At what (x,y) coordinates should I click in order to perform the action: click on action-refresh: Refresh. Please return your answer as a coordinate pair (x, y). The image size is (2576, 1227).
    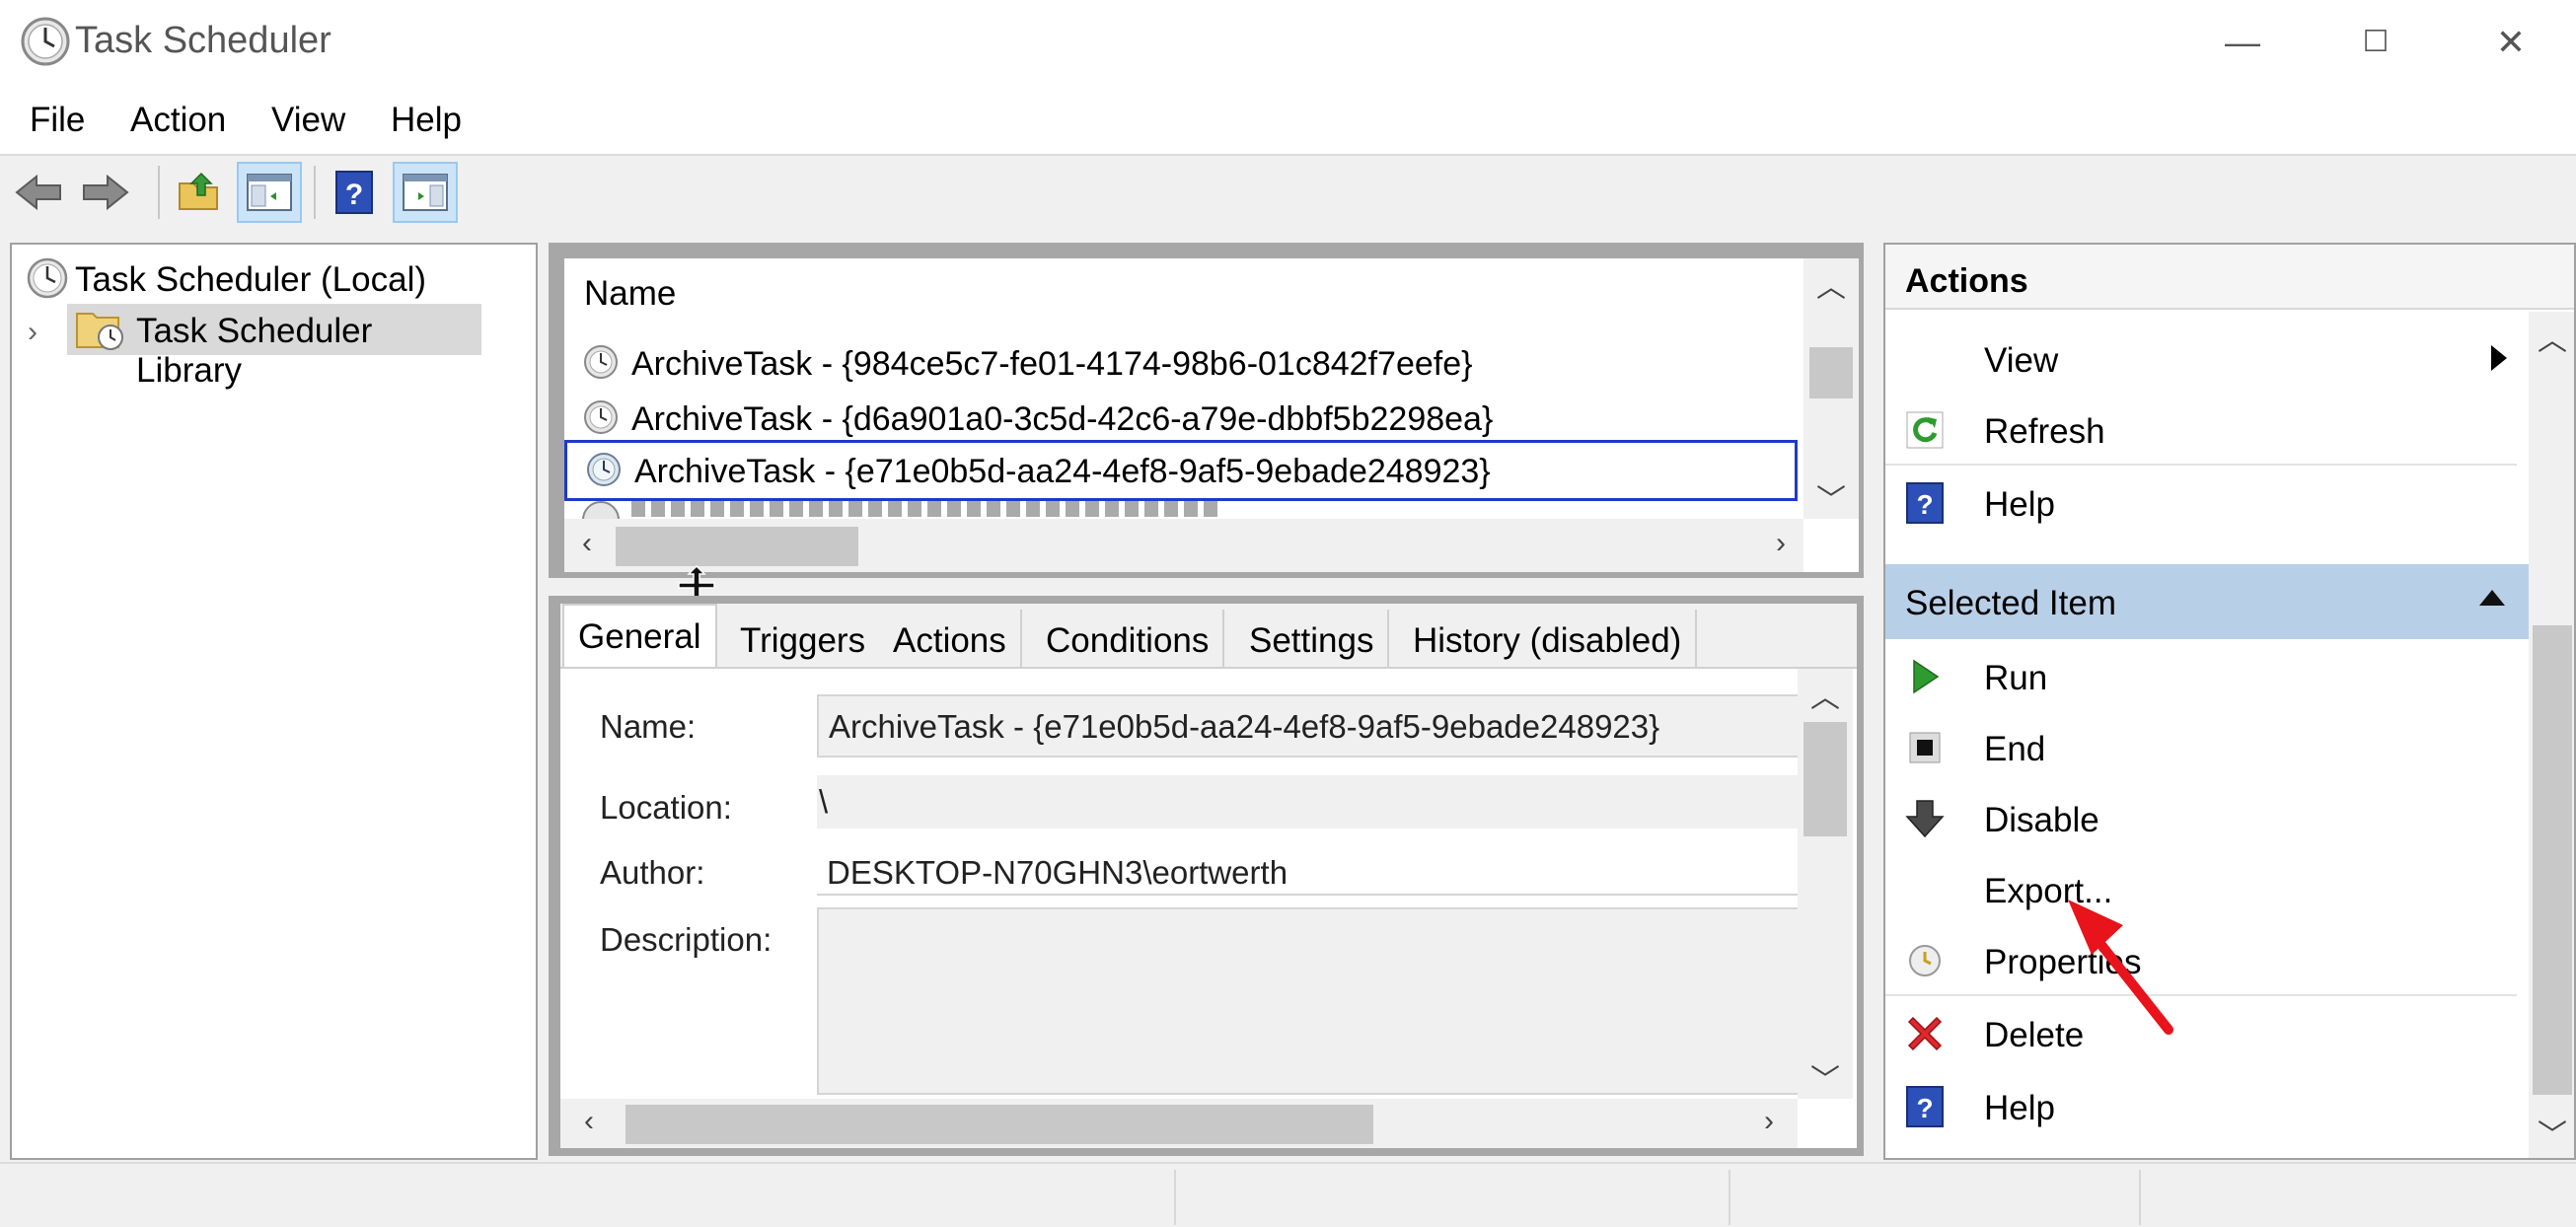
    Looking at the image, I should click on (2201, 430).